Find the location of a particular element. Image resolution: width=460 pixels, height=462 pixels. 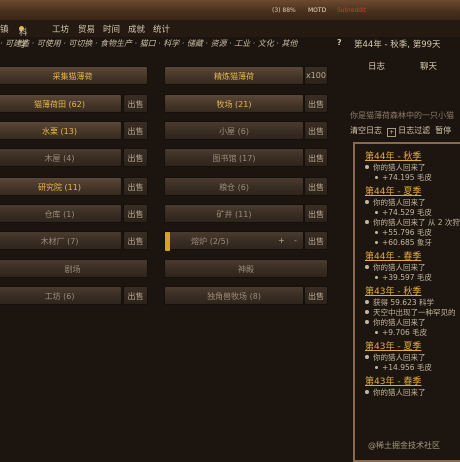

hut-button: 木屋 (4) is located at coordinates (61, 157).